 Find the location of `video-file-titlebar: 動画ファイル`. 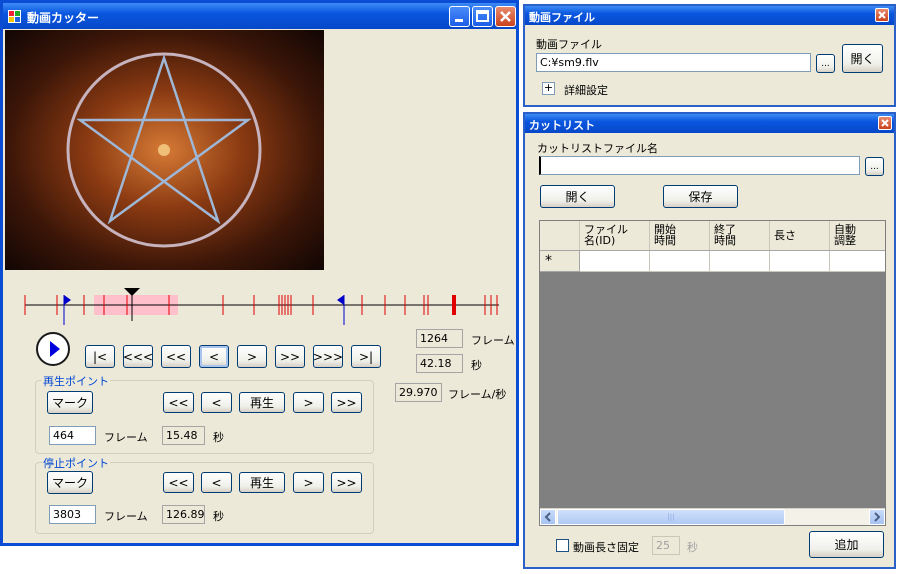

video-file-titlebar: 動画ファイル is located at coordinates (709, 15).